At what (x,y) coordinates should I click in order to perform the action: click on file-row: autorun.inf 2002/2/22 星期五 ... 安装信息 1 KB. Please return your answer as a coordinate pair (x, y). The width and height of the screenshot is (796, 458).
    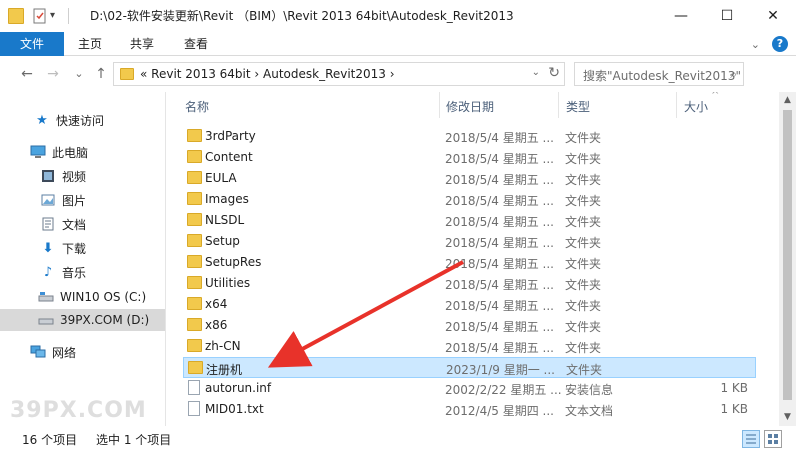
    Looking at the image, I should click on (469, 388).